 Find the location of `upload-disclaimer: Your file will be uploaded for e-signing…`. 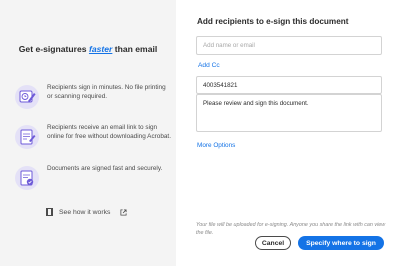

upload-disclaimer: Your file will be uploaded for e-signing… is located at coordinates (291, 229).